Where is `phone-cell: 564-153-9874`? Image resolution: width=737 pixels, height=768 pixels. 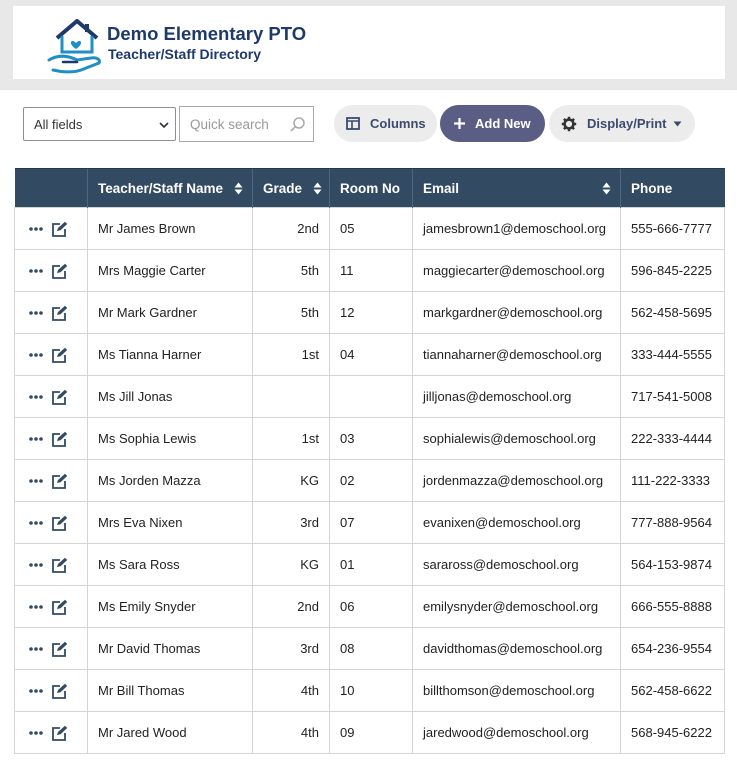
phone-cell: 564-153-9874 is located at coordinates (672, 564).